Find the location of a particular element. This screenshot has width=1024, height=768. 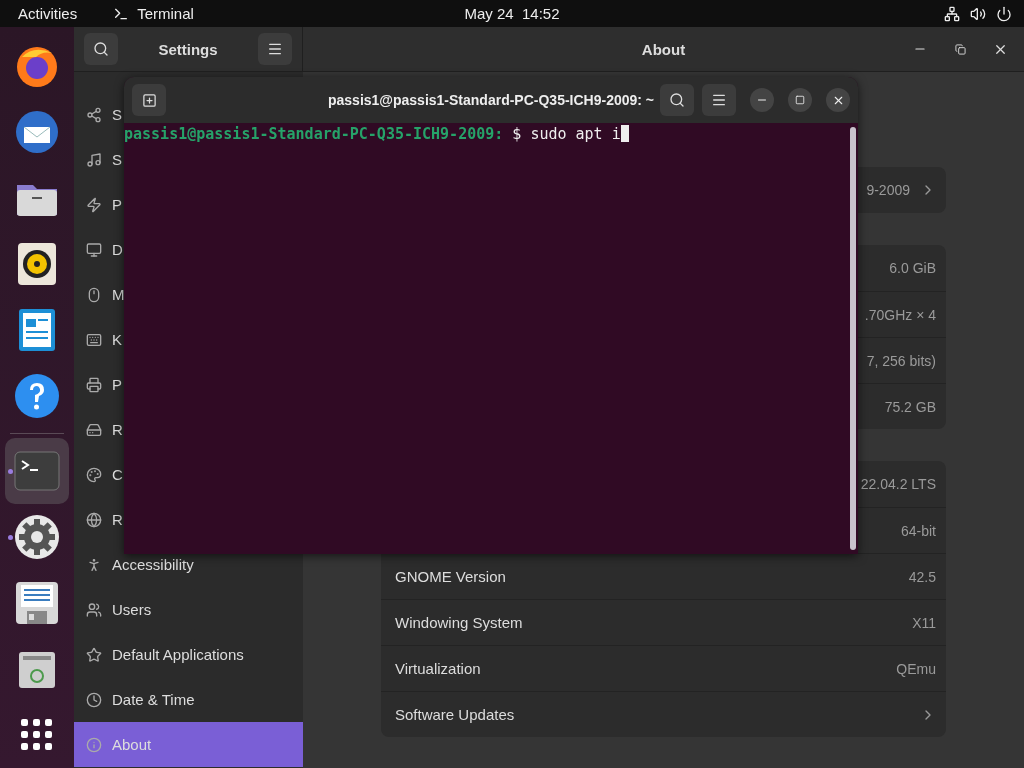

sidebar-title: Settings is located at coordinates (188, 49).